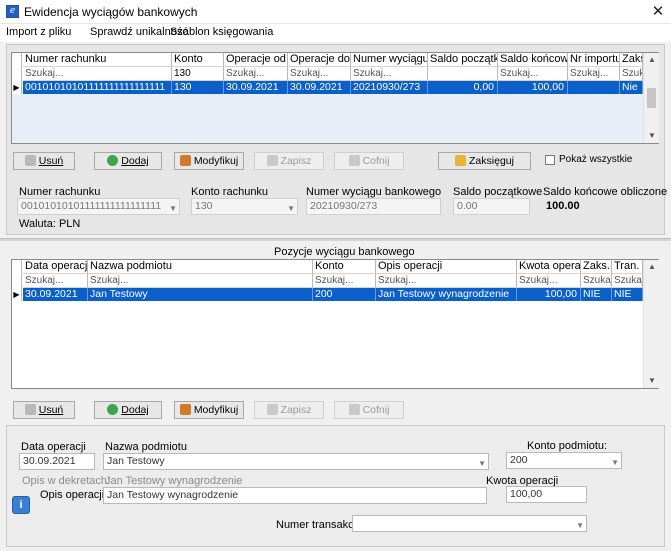  What do you see at coordinates (491, 206) in the screenshot?
I see `opening-field: 0.00` at bounding box center [491, 206].